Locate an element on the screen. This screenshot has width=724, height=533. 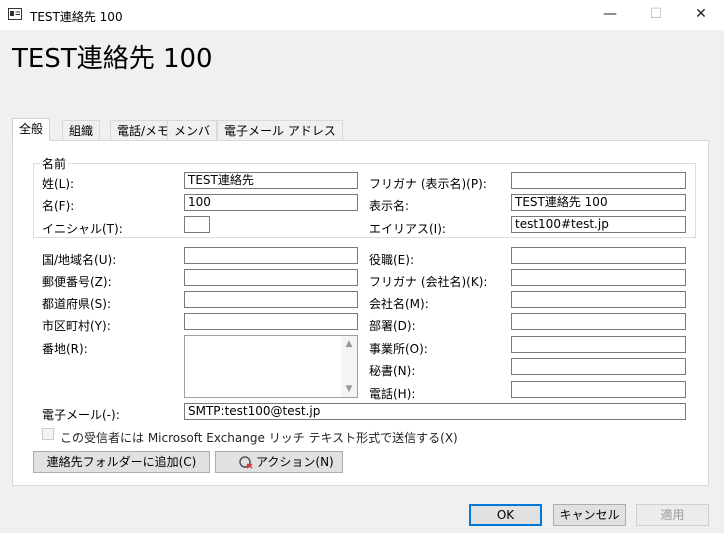
tab-general: 全般 is located at coordinates (31, 129).